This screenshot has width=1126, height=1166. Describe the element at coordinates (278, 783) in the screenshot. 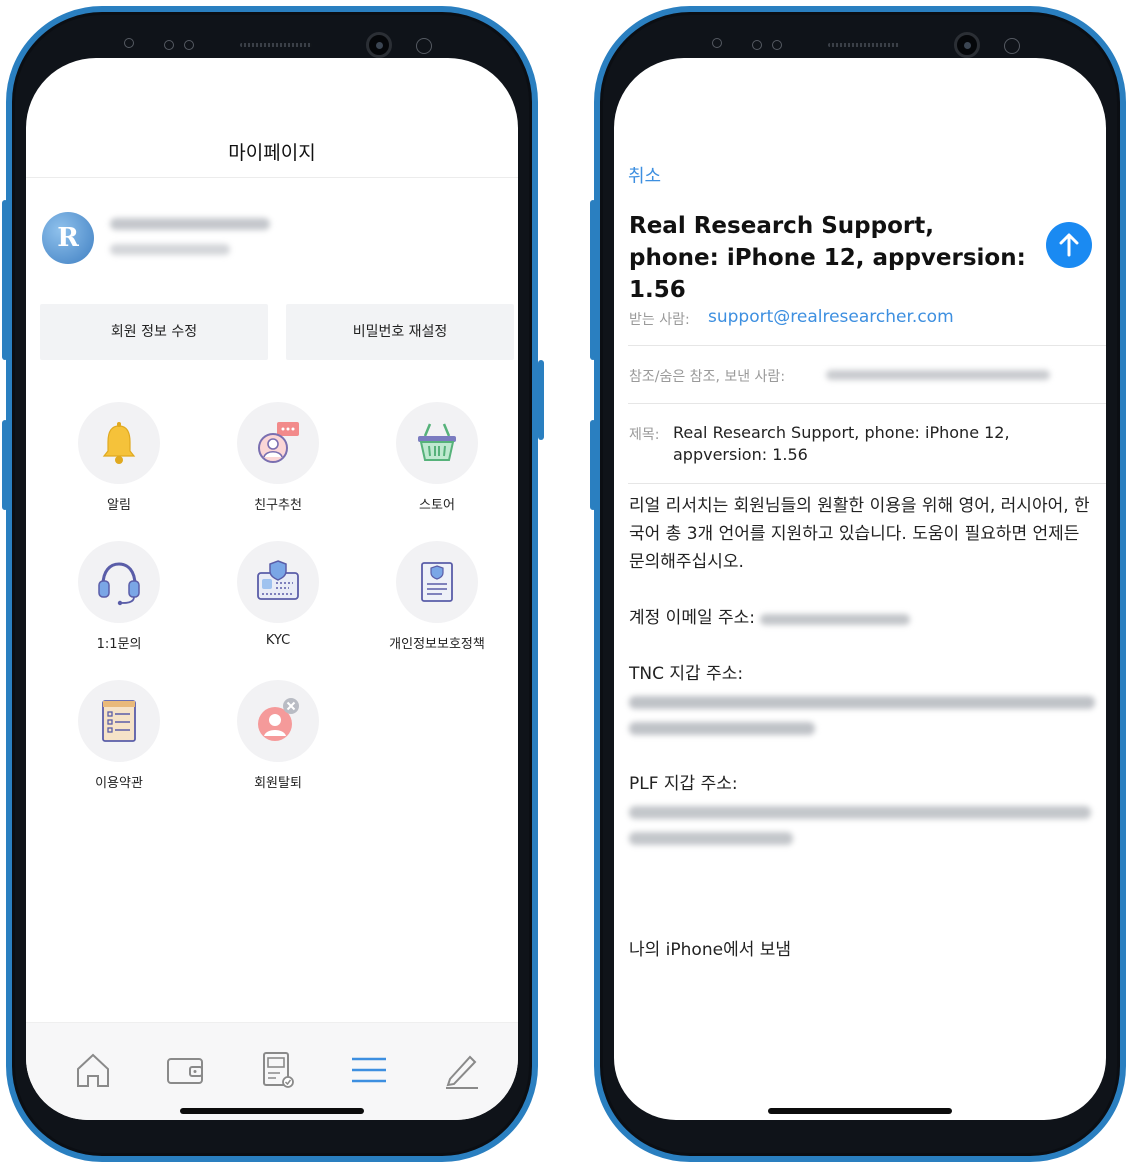

I see `menu-item-label: 회원탈퇴` at that location.